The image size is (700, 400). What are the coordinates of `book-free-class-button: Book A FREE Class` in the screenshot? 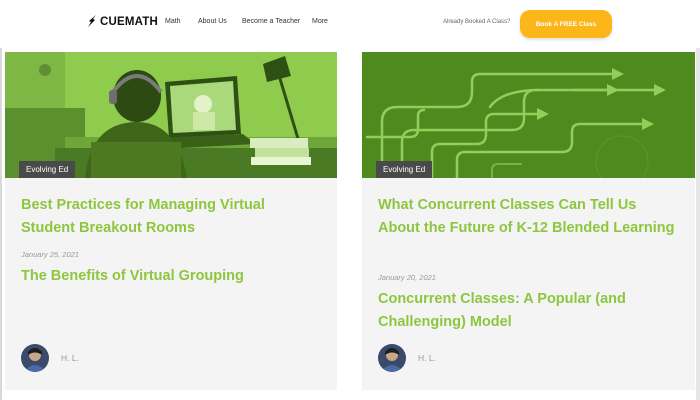 It's located at (566, 24).